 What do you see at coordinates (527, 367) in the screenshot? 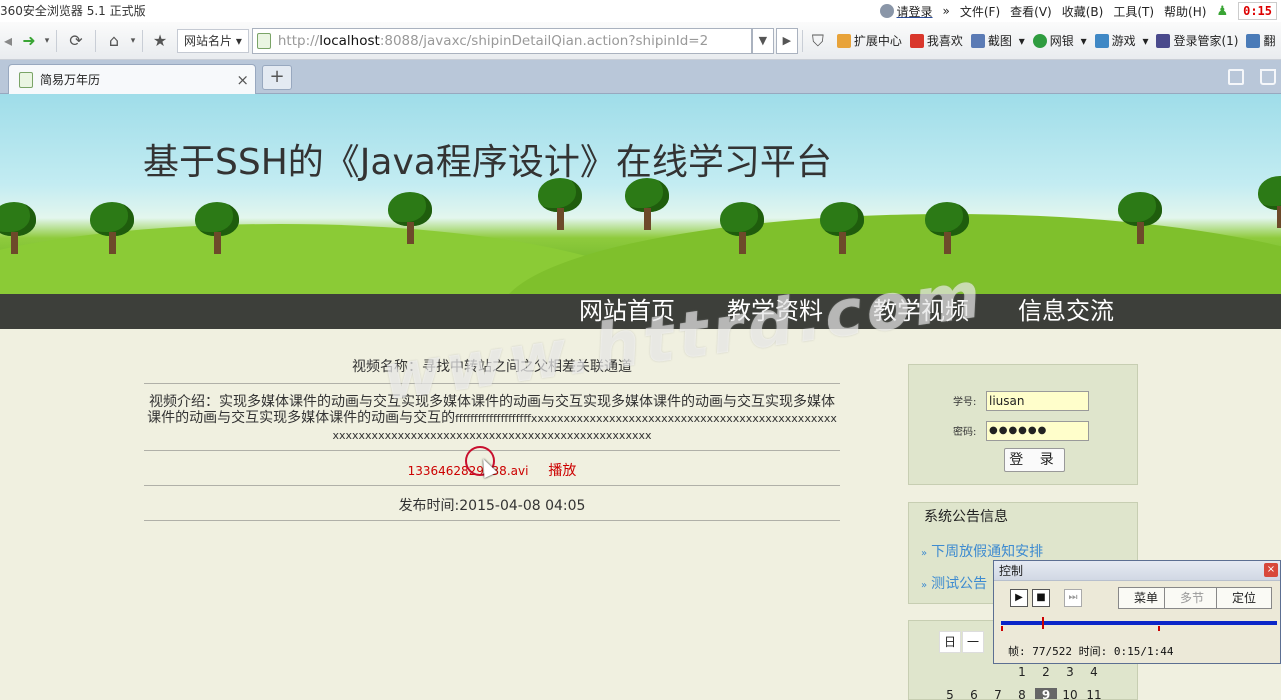
I see `video-name-value: 寻找中转站之间之父相差关联通道` at bounding box center [527, 367].